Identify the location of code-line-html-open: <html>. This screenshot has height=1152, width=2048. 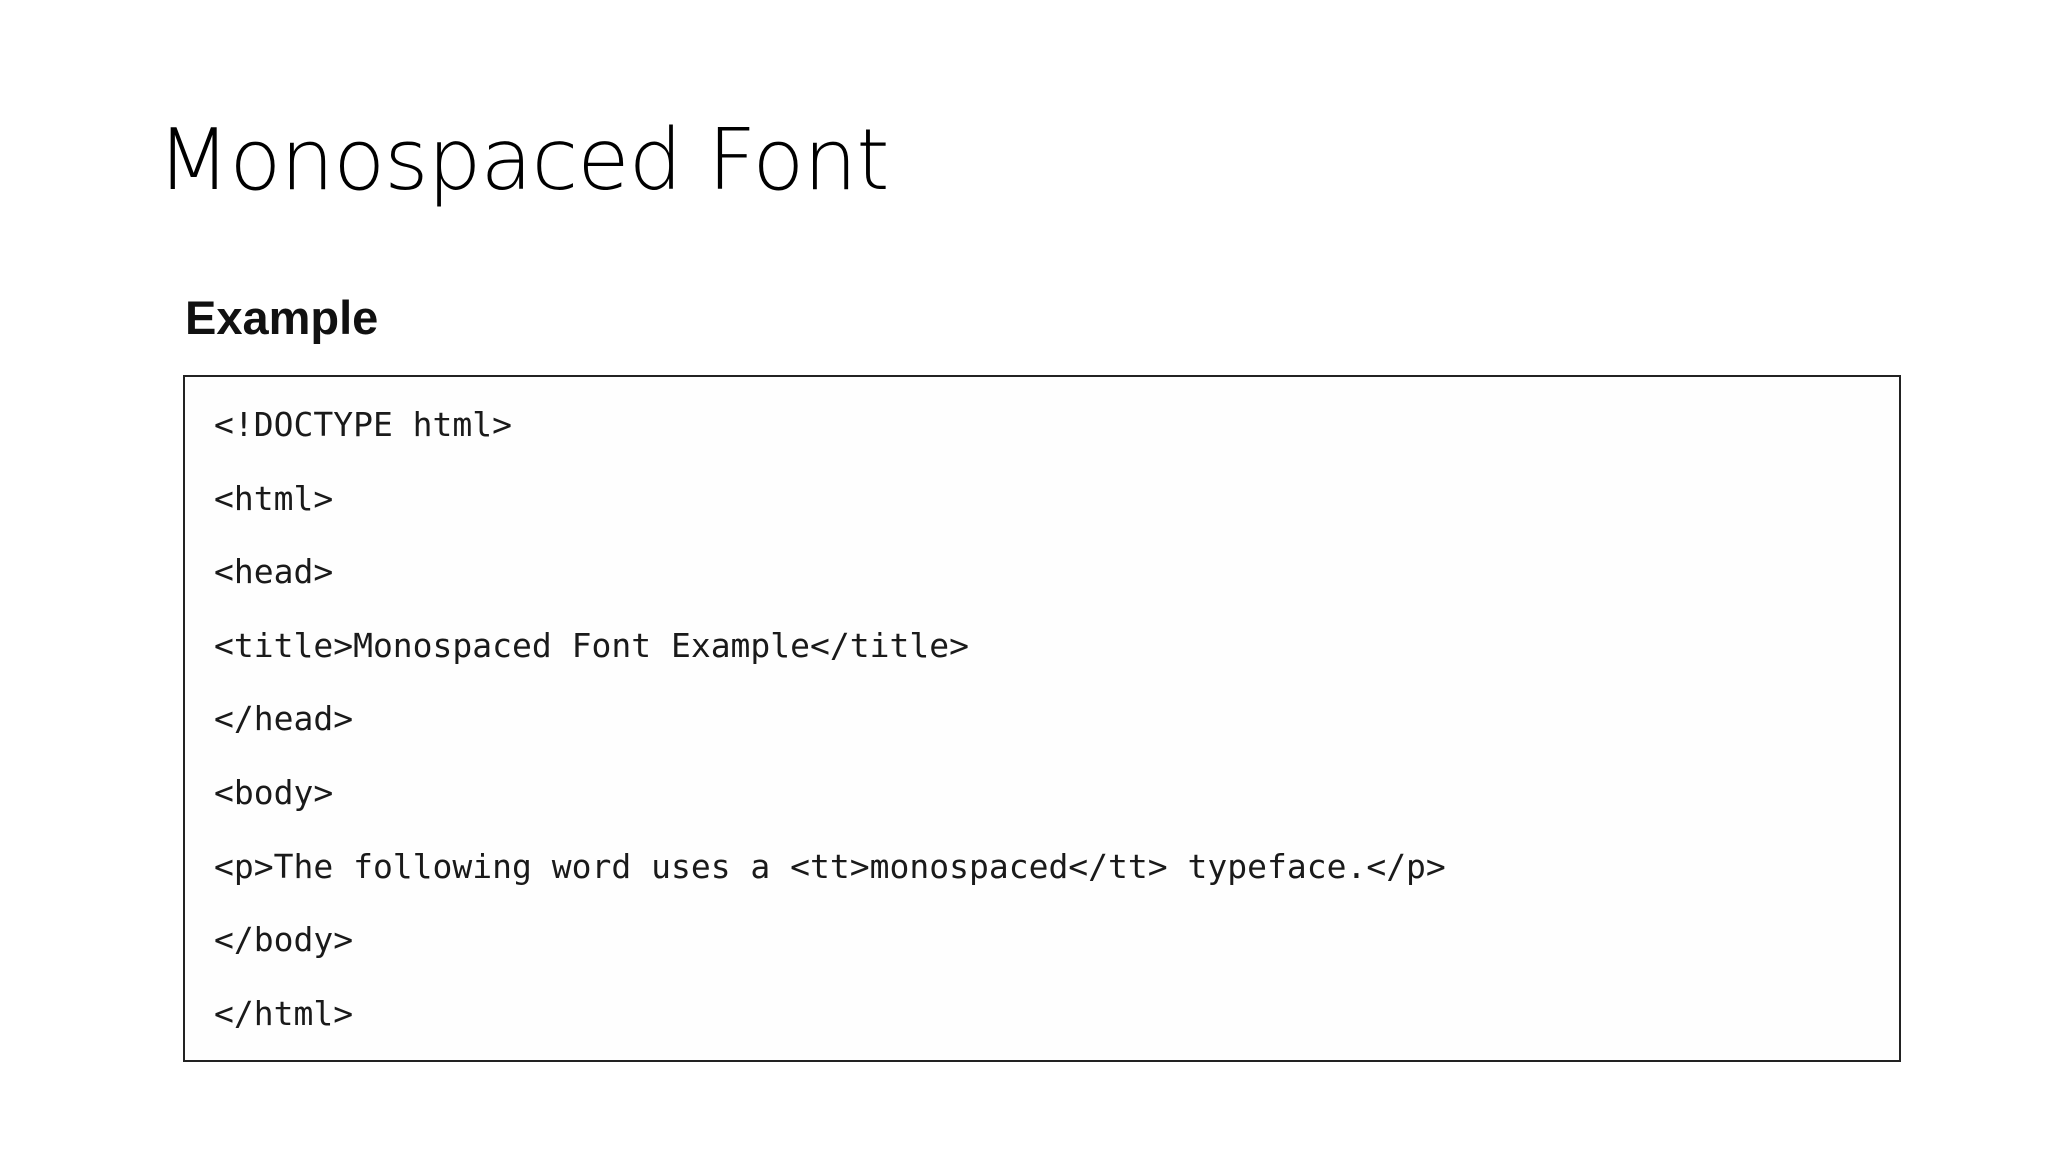
(274, 498).